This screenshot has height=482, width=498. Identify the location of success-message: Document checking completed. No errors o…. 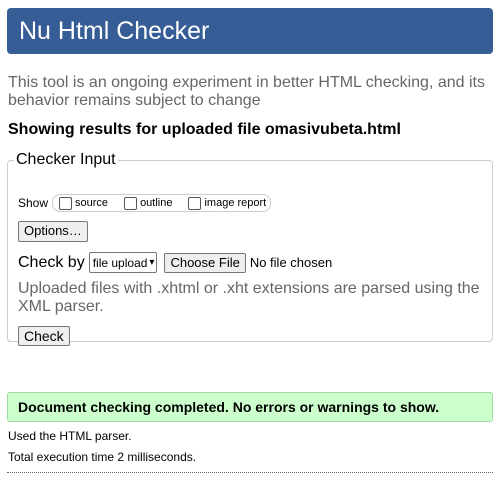
(250, 407).